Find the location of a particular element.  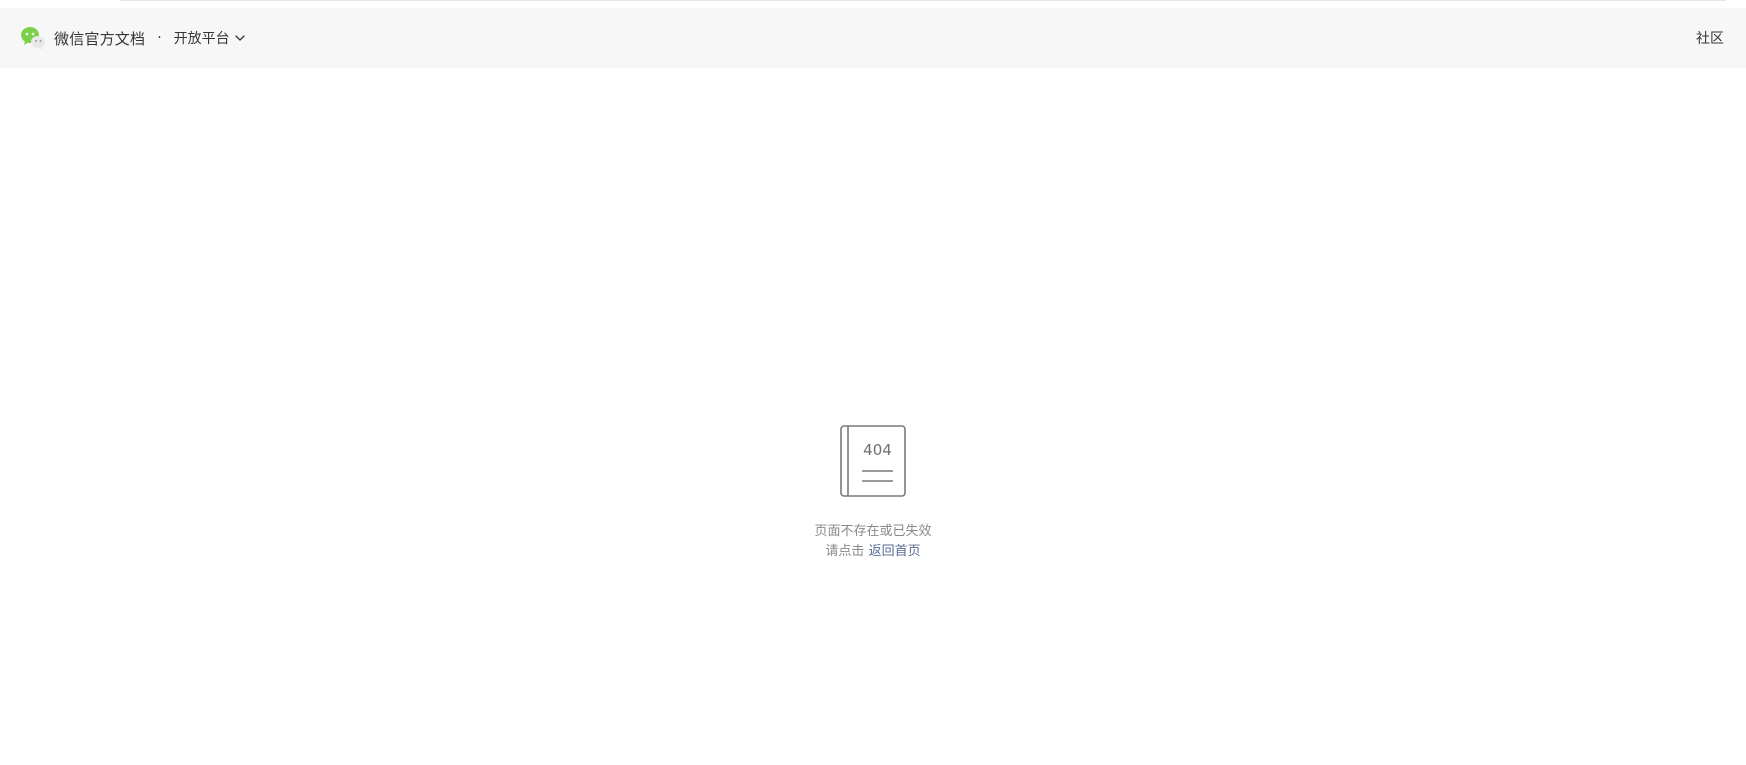

home-link: 返回首页 is located at coordinates (895, 551).